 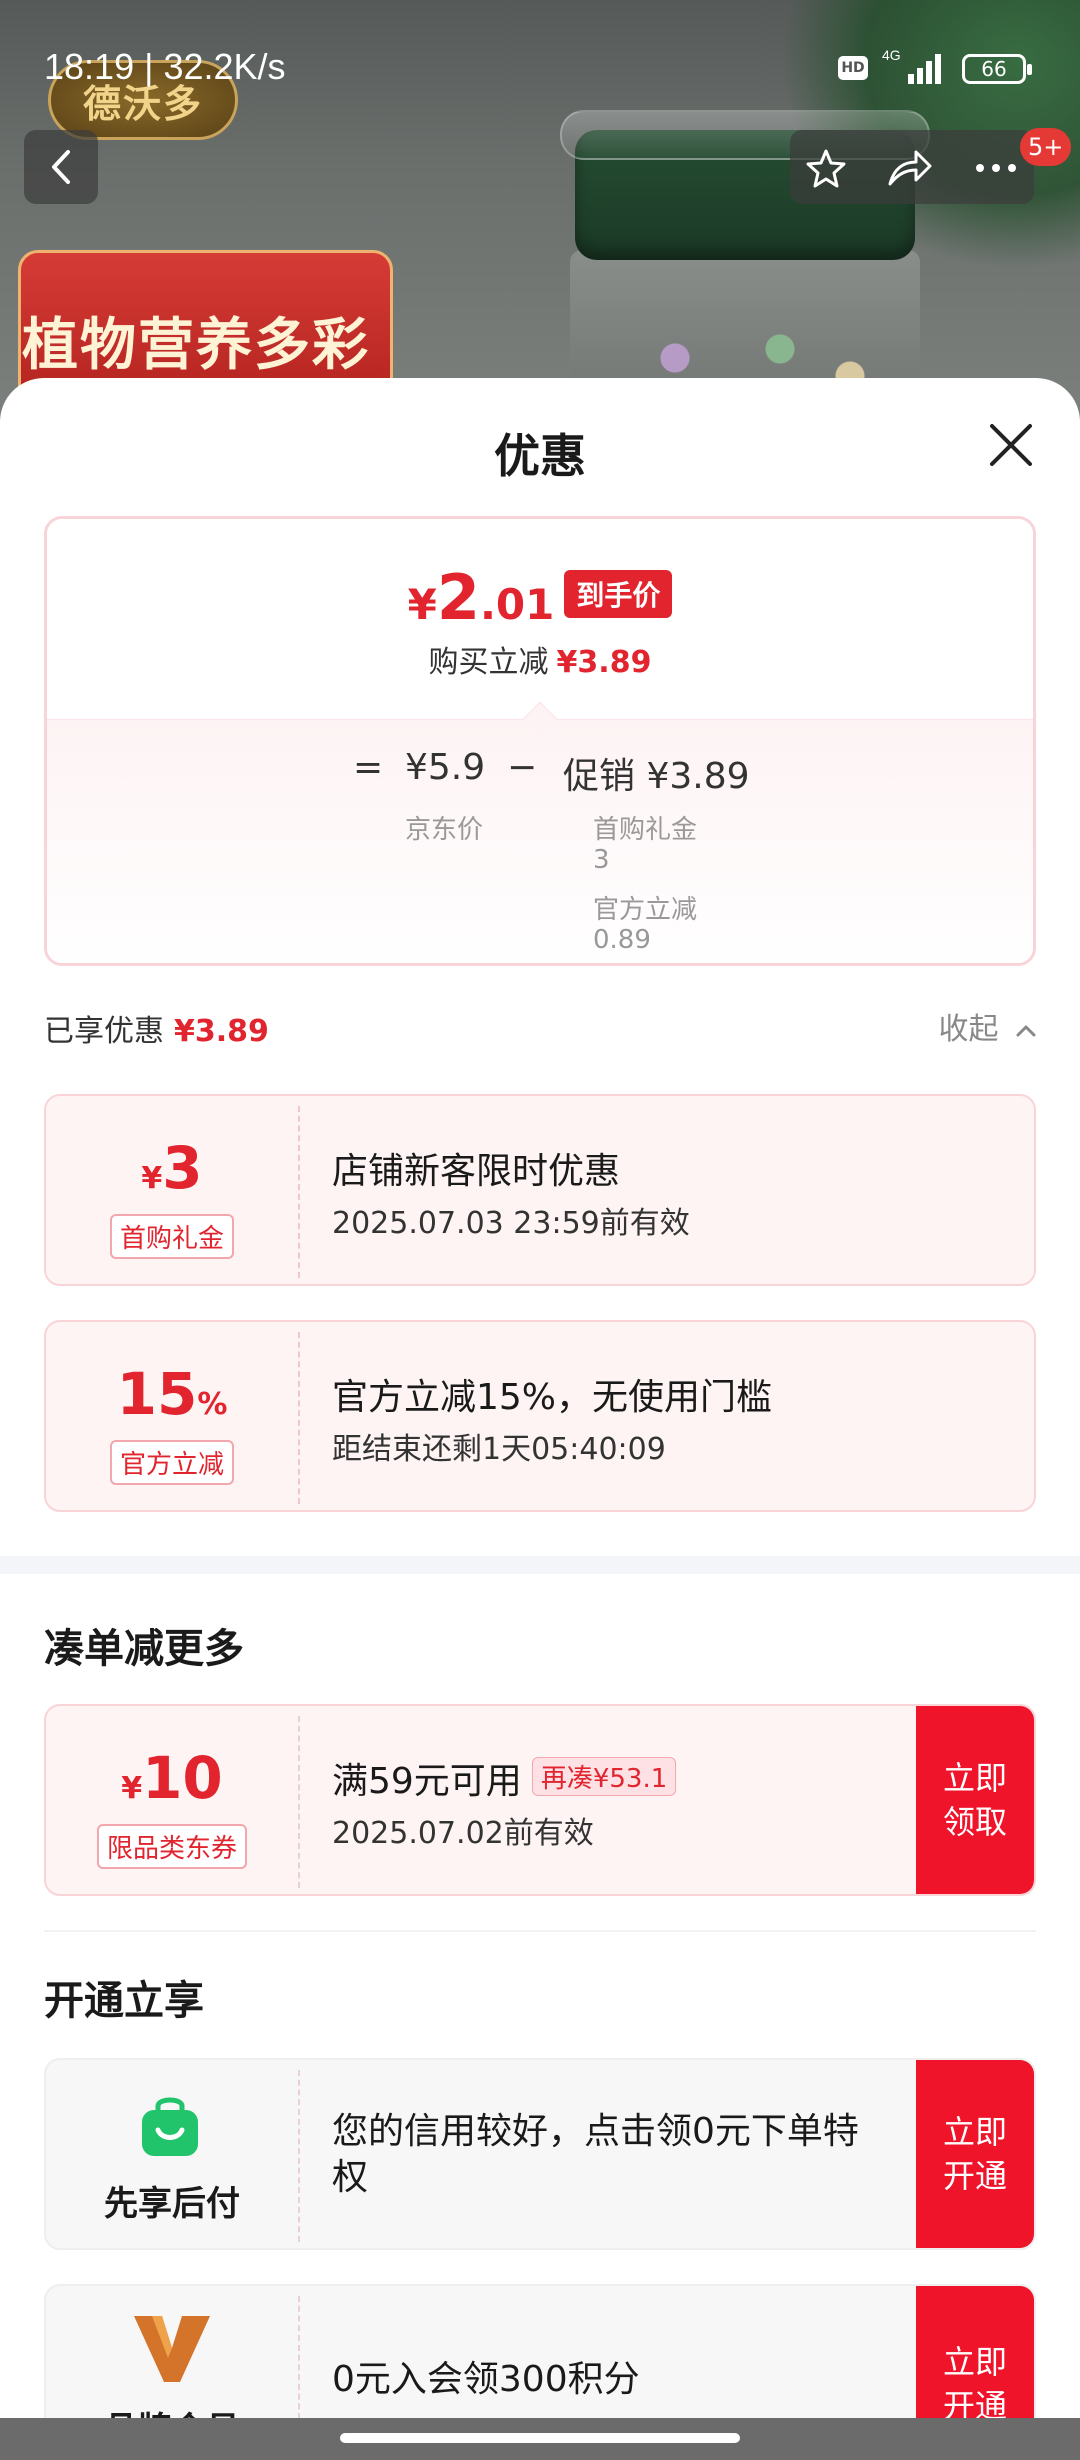 I want to click on promo-item-label: 官方立减, so click(x=645, y=910).